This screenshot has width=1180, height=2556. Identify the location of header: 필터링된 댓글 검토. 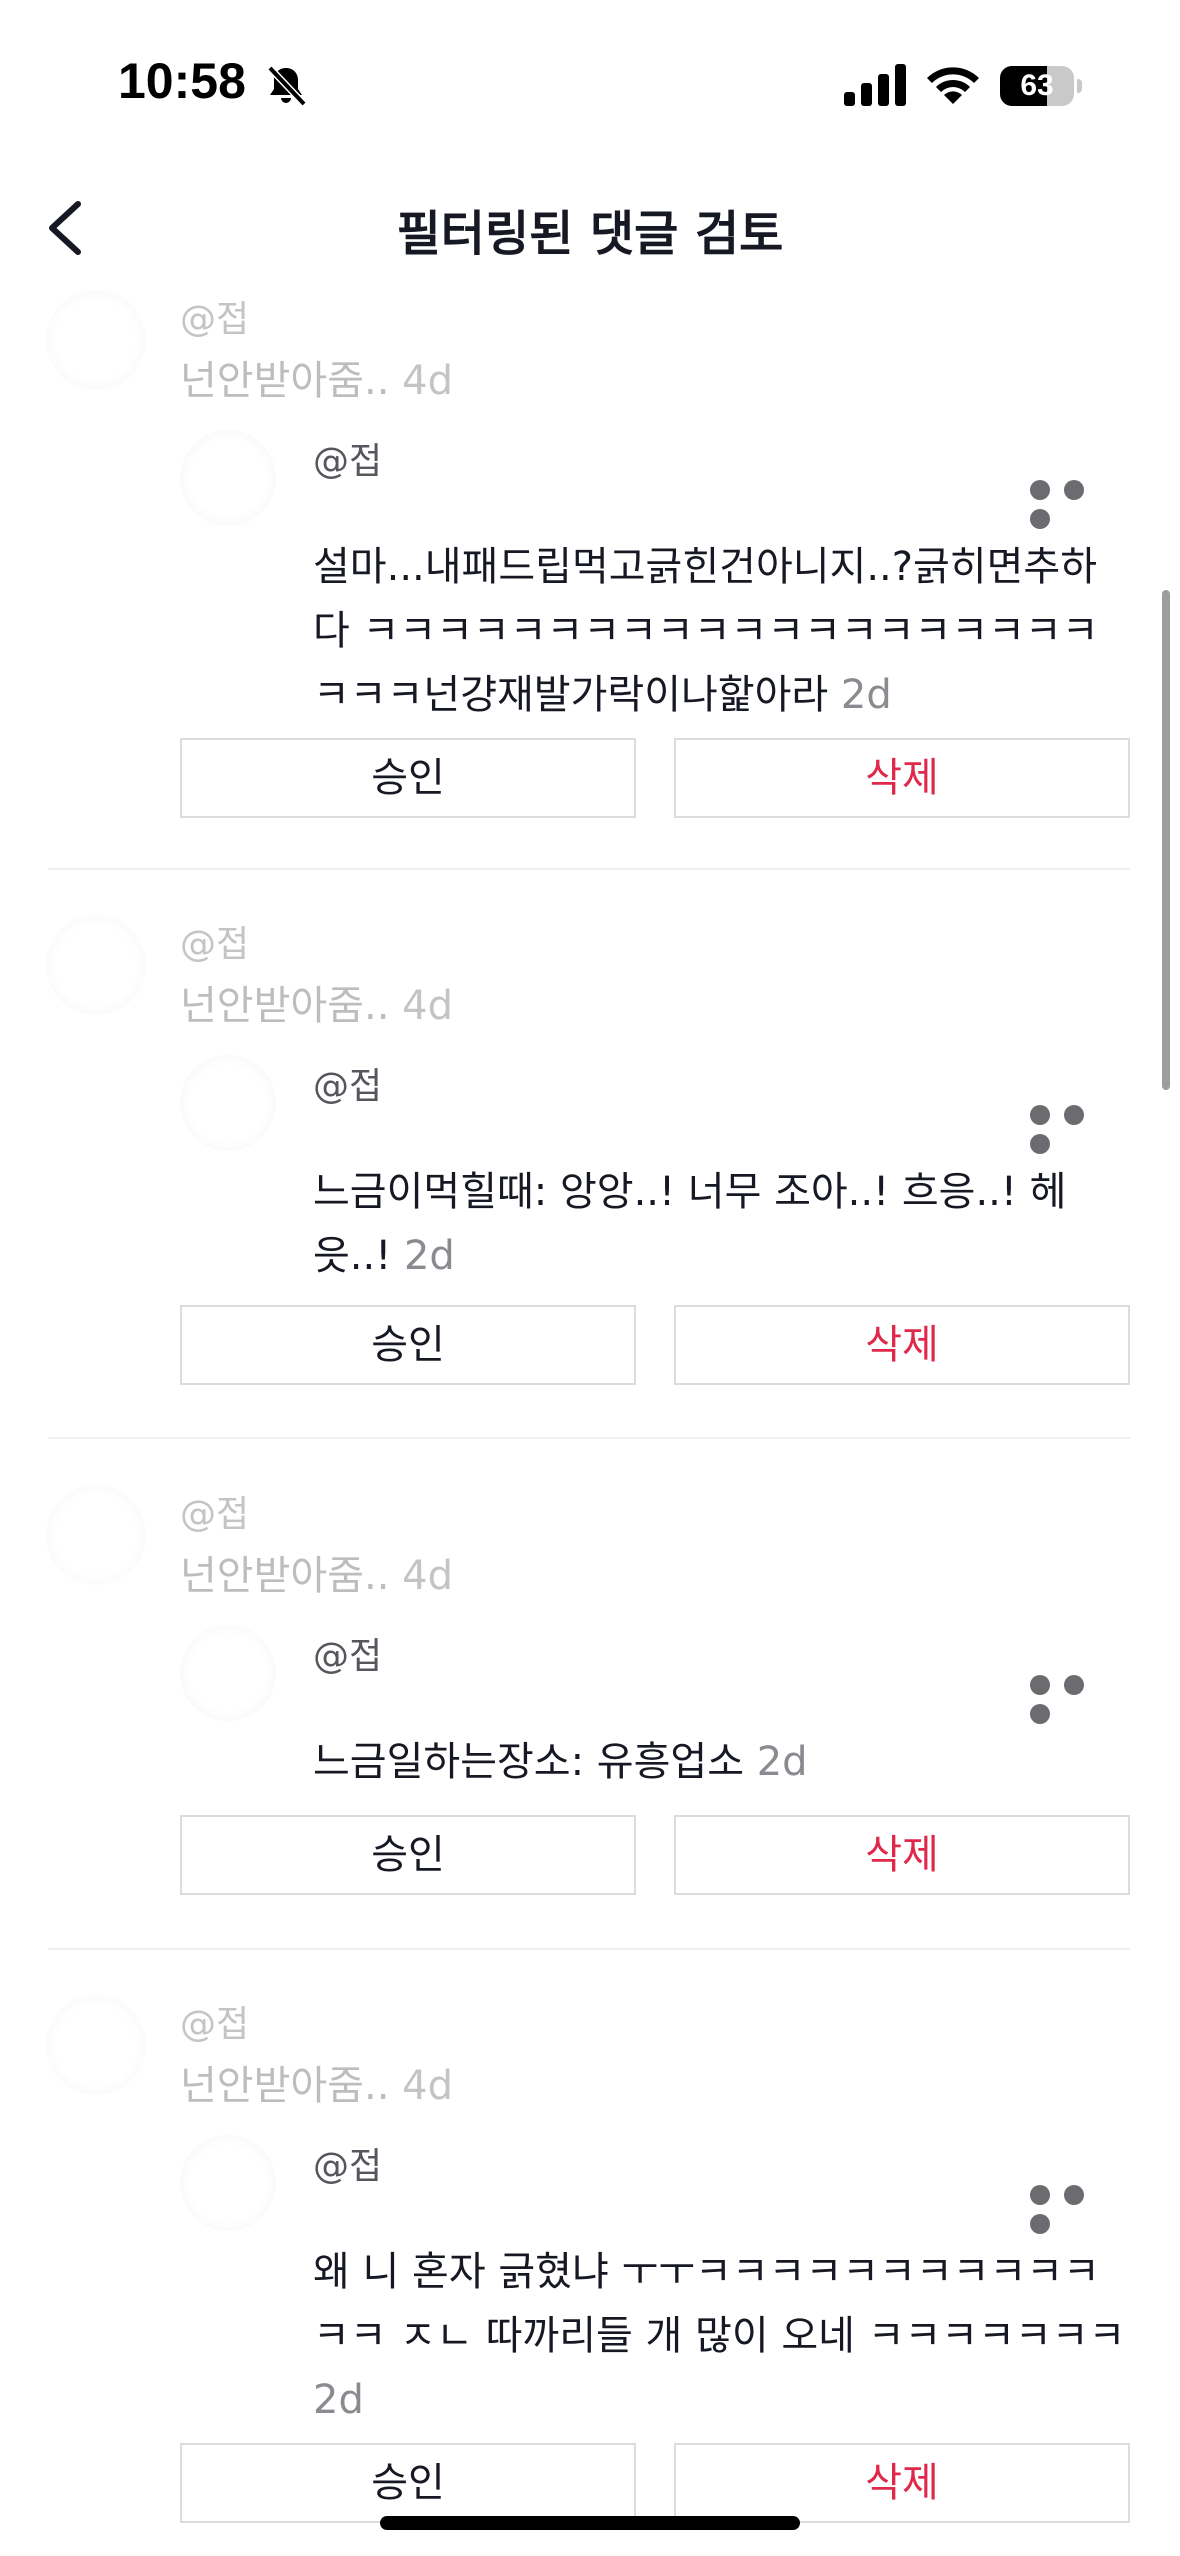
(590, 225).